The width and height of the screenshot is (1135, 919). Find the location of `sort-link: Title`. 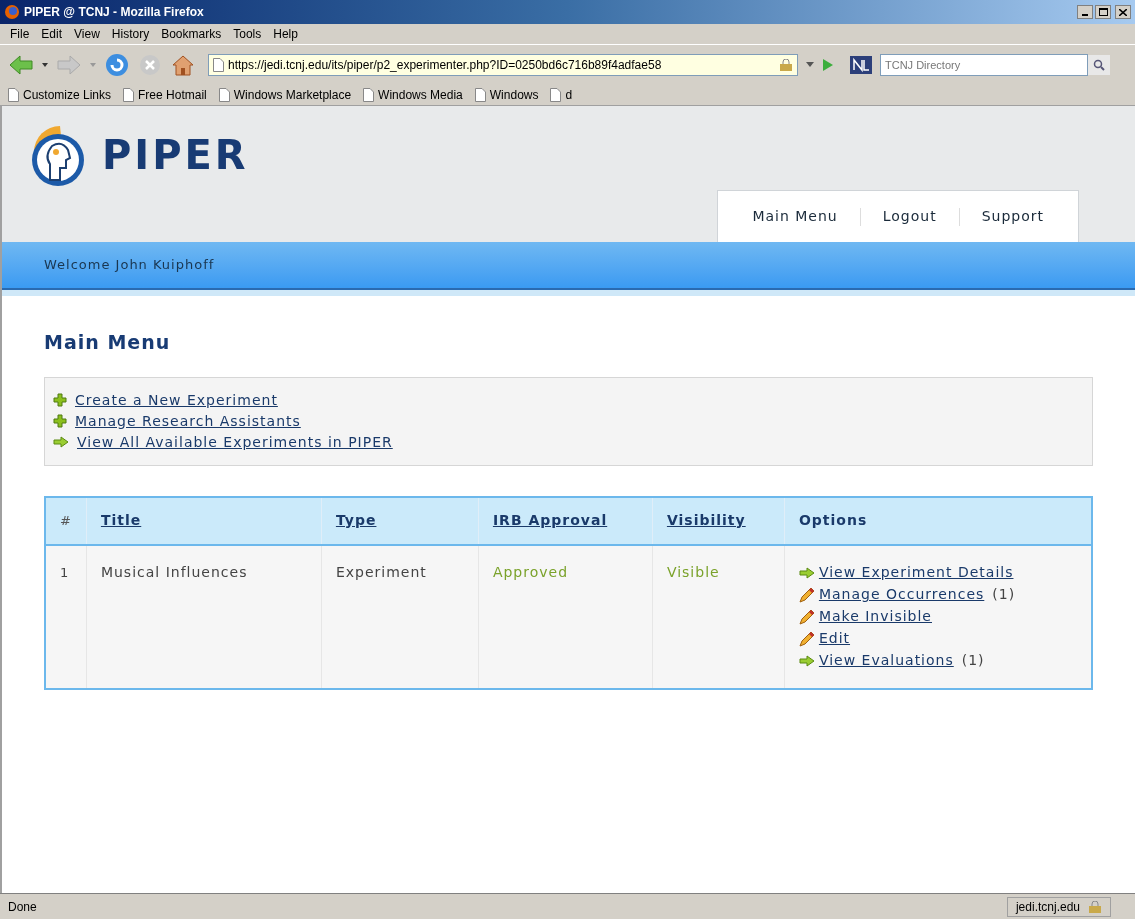

sort-link: Title is located at coordinates (121, 520).